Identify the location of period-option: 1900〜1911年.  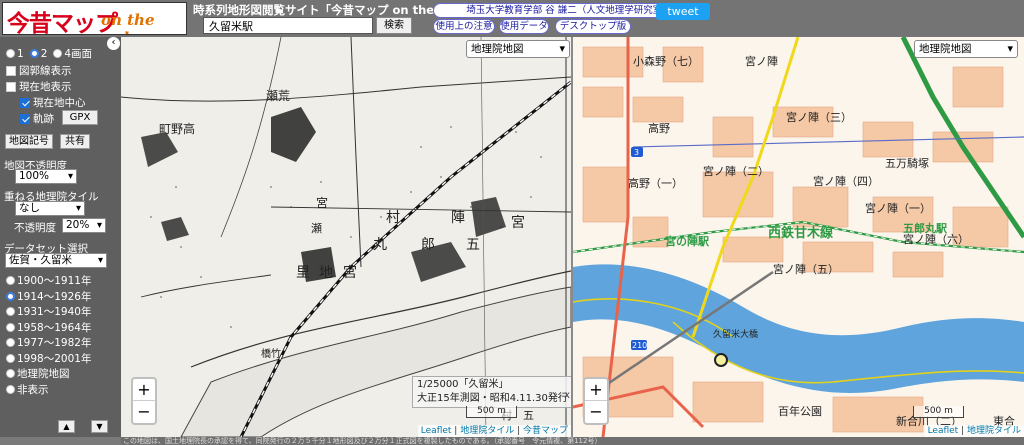
(48, 280).